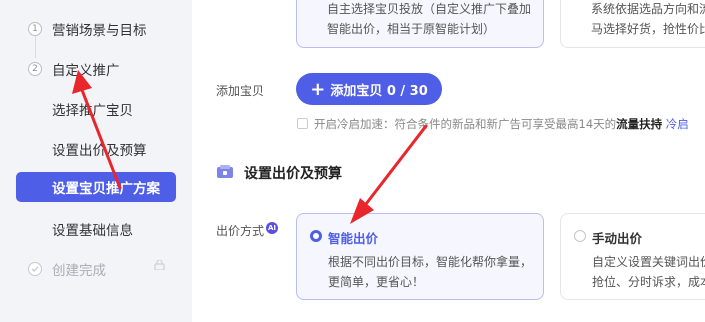 Image resolution: width=705 pixels, height=322 pixels. I want to click on radio-smart-bid, so click(316, 236).